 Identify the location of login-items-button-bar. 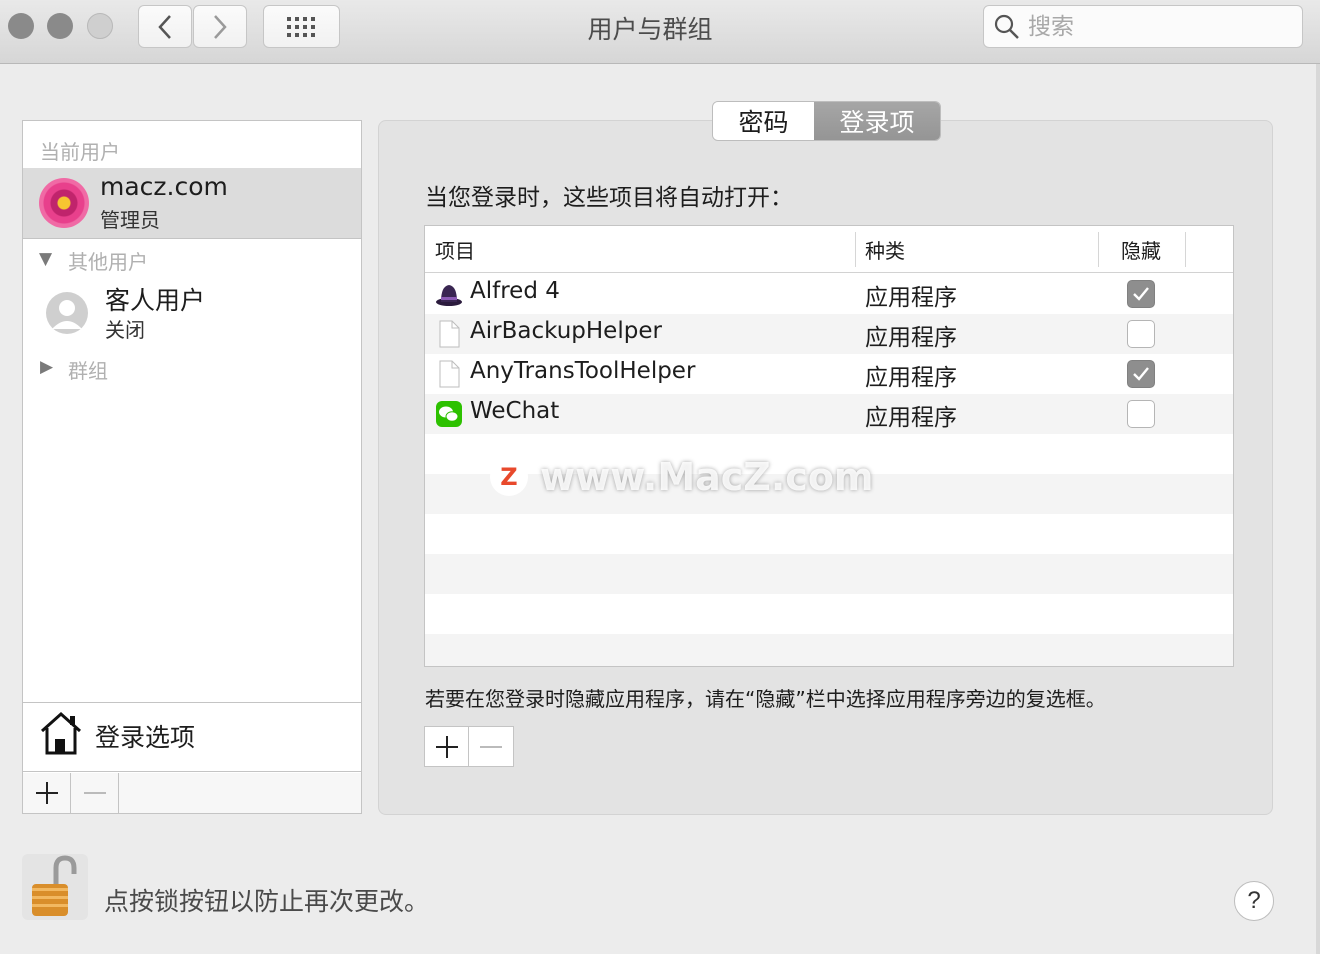
(469, 746).